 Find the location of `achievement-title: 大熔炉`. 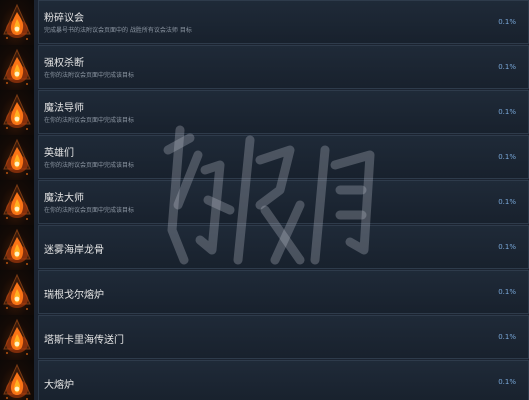

achievement-title: 大熔炉 is located at coordinates (59, 385).